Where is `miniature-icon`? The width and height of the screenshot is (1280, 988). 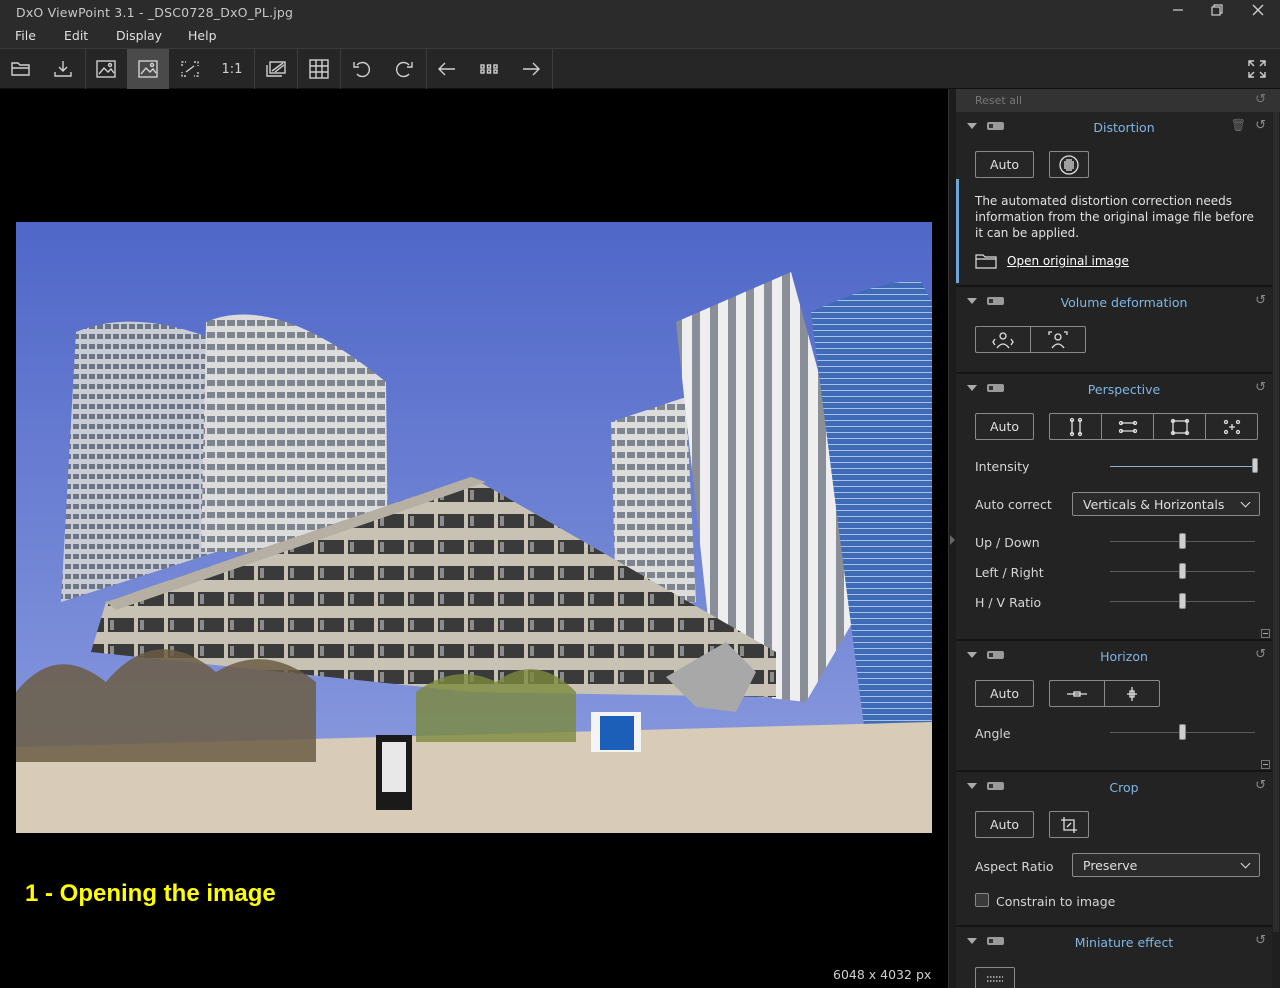
miniature-icon is located at coordinates (995, 978).